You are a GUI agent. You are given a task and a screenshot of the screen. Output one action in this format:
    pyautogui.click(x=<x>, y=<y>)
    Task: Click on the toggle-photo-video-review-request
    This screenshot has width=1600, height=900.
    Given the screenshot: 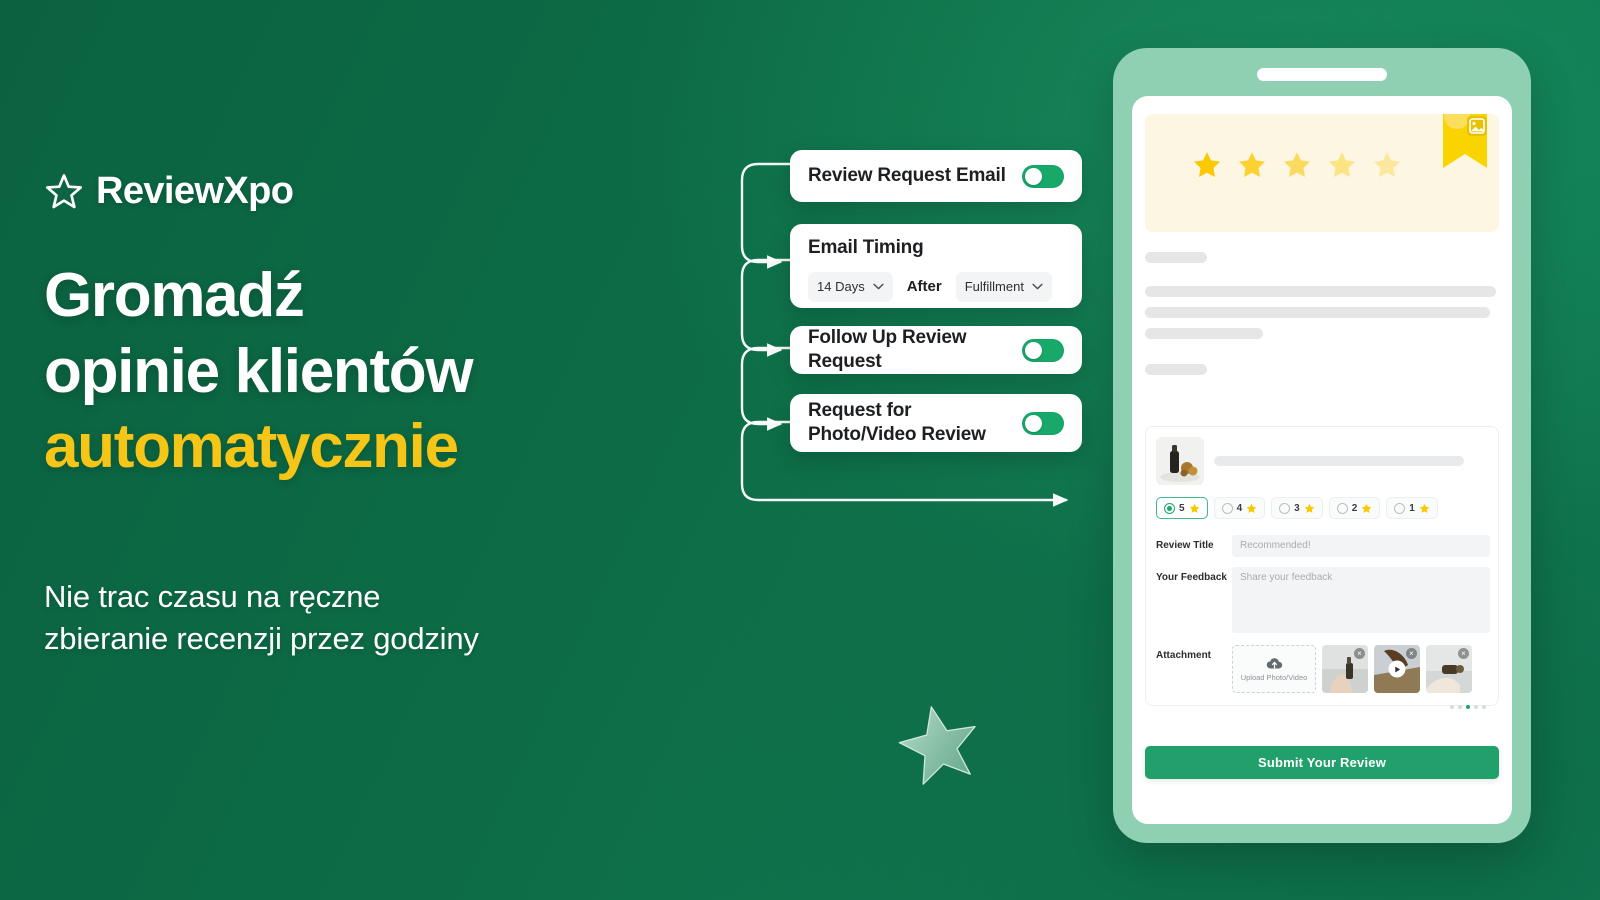 What is the action you would take?
    pyautogui.click(x=1043, y=423)
    